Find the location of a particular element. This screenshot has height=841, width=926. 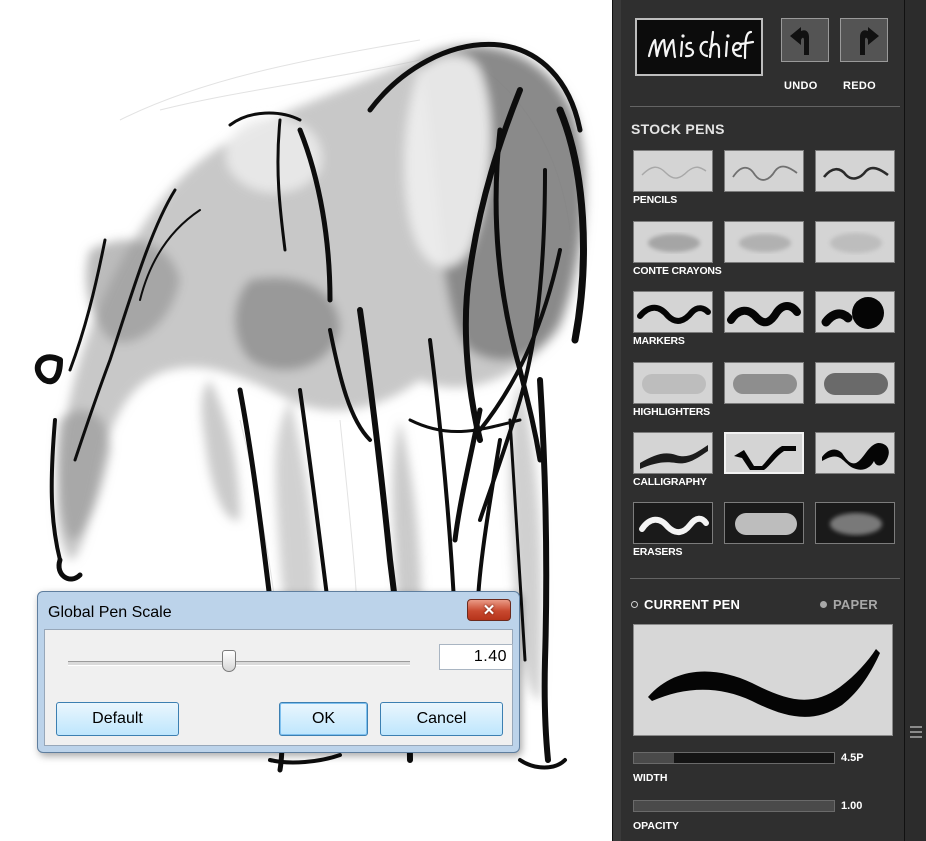

redo-arrow-icon is located at coordinates (869, 41).